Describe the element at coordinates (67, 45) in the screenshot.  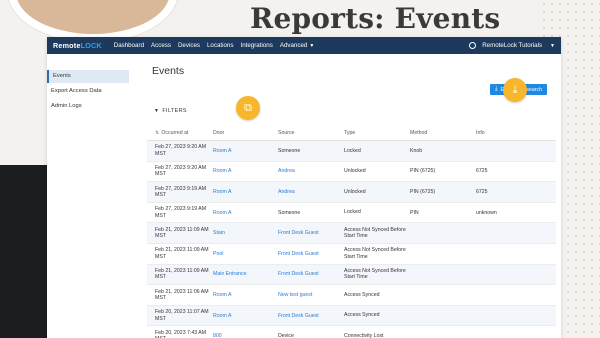
I see `brand-text-remote: Remote` at that location.